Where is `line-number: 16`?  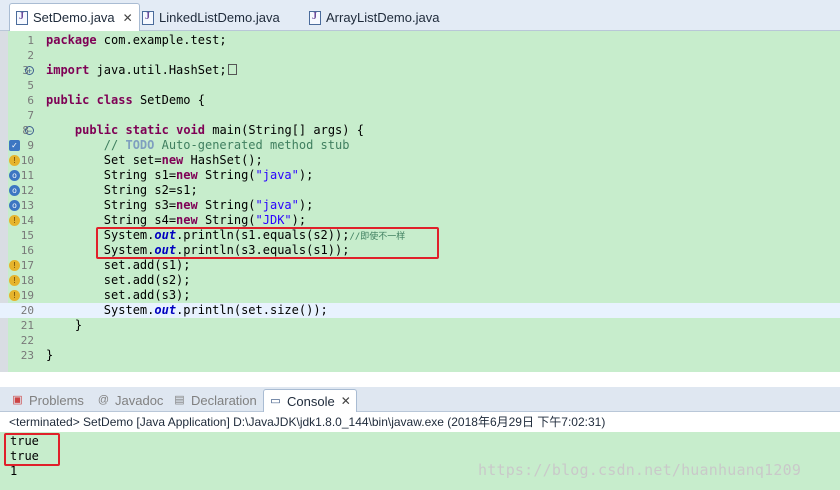
line-number: 16 is located at coordinates (27, 250).